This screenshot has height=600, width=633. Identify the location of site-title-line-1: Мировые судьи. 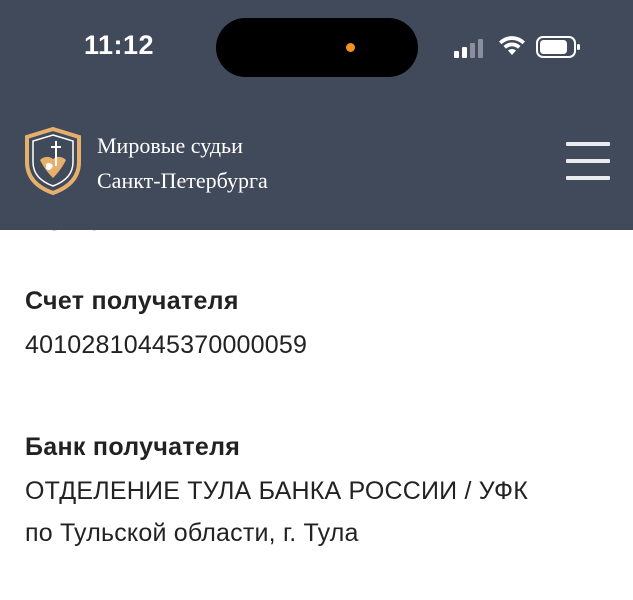
(170, 145).